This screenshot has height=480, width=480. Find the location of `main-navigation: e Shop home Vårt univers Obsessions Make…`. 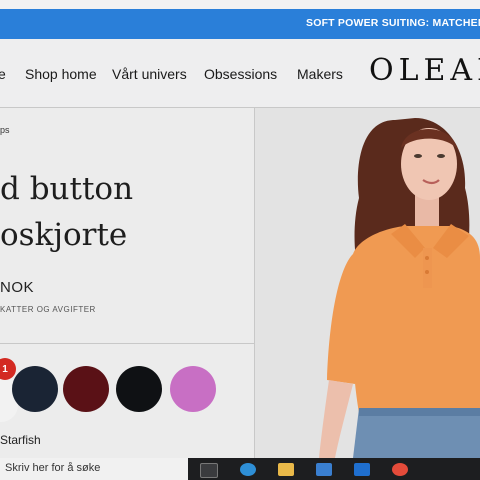

main-navigation: e Shop home Vårt univers Obsessions Make… is located at coordinates (240, 73).